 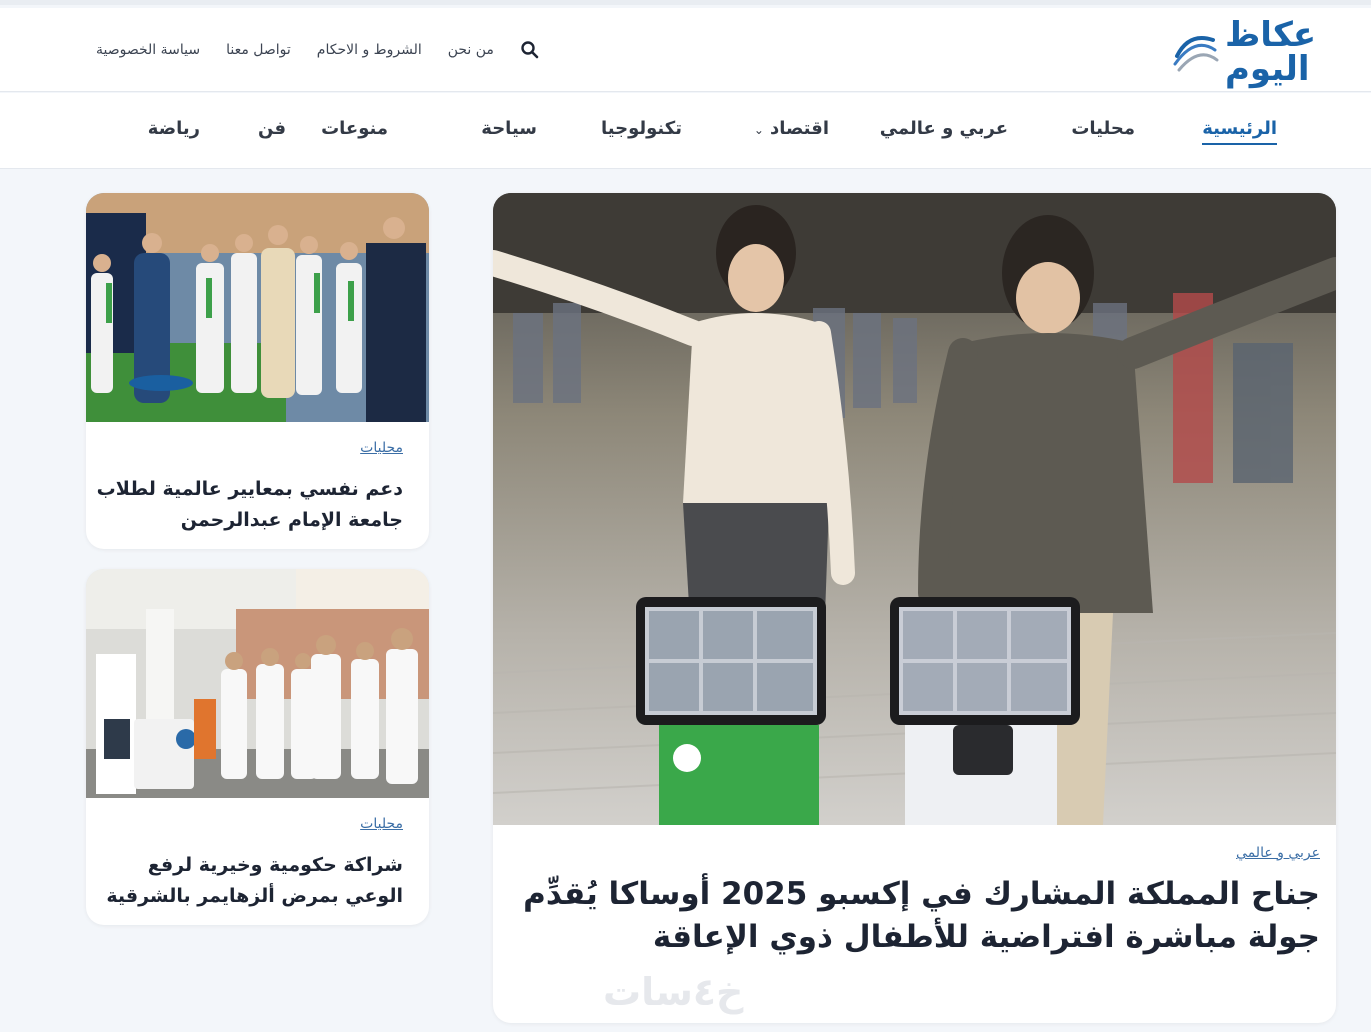 What do you see at coordinates (258, 50) in the screenshot?
I see `top-link-contact: تواصل معنا` at bounding box center [258, 50].